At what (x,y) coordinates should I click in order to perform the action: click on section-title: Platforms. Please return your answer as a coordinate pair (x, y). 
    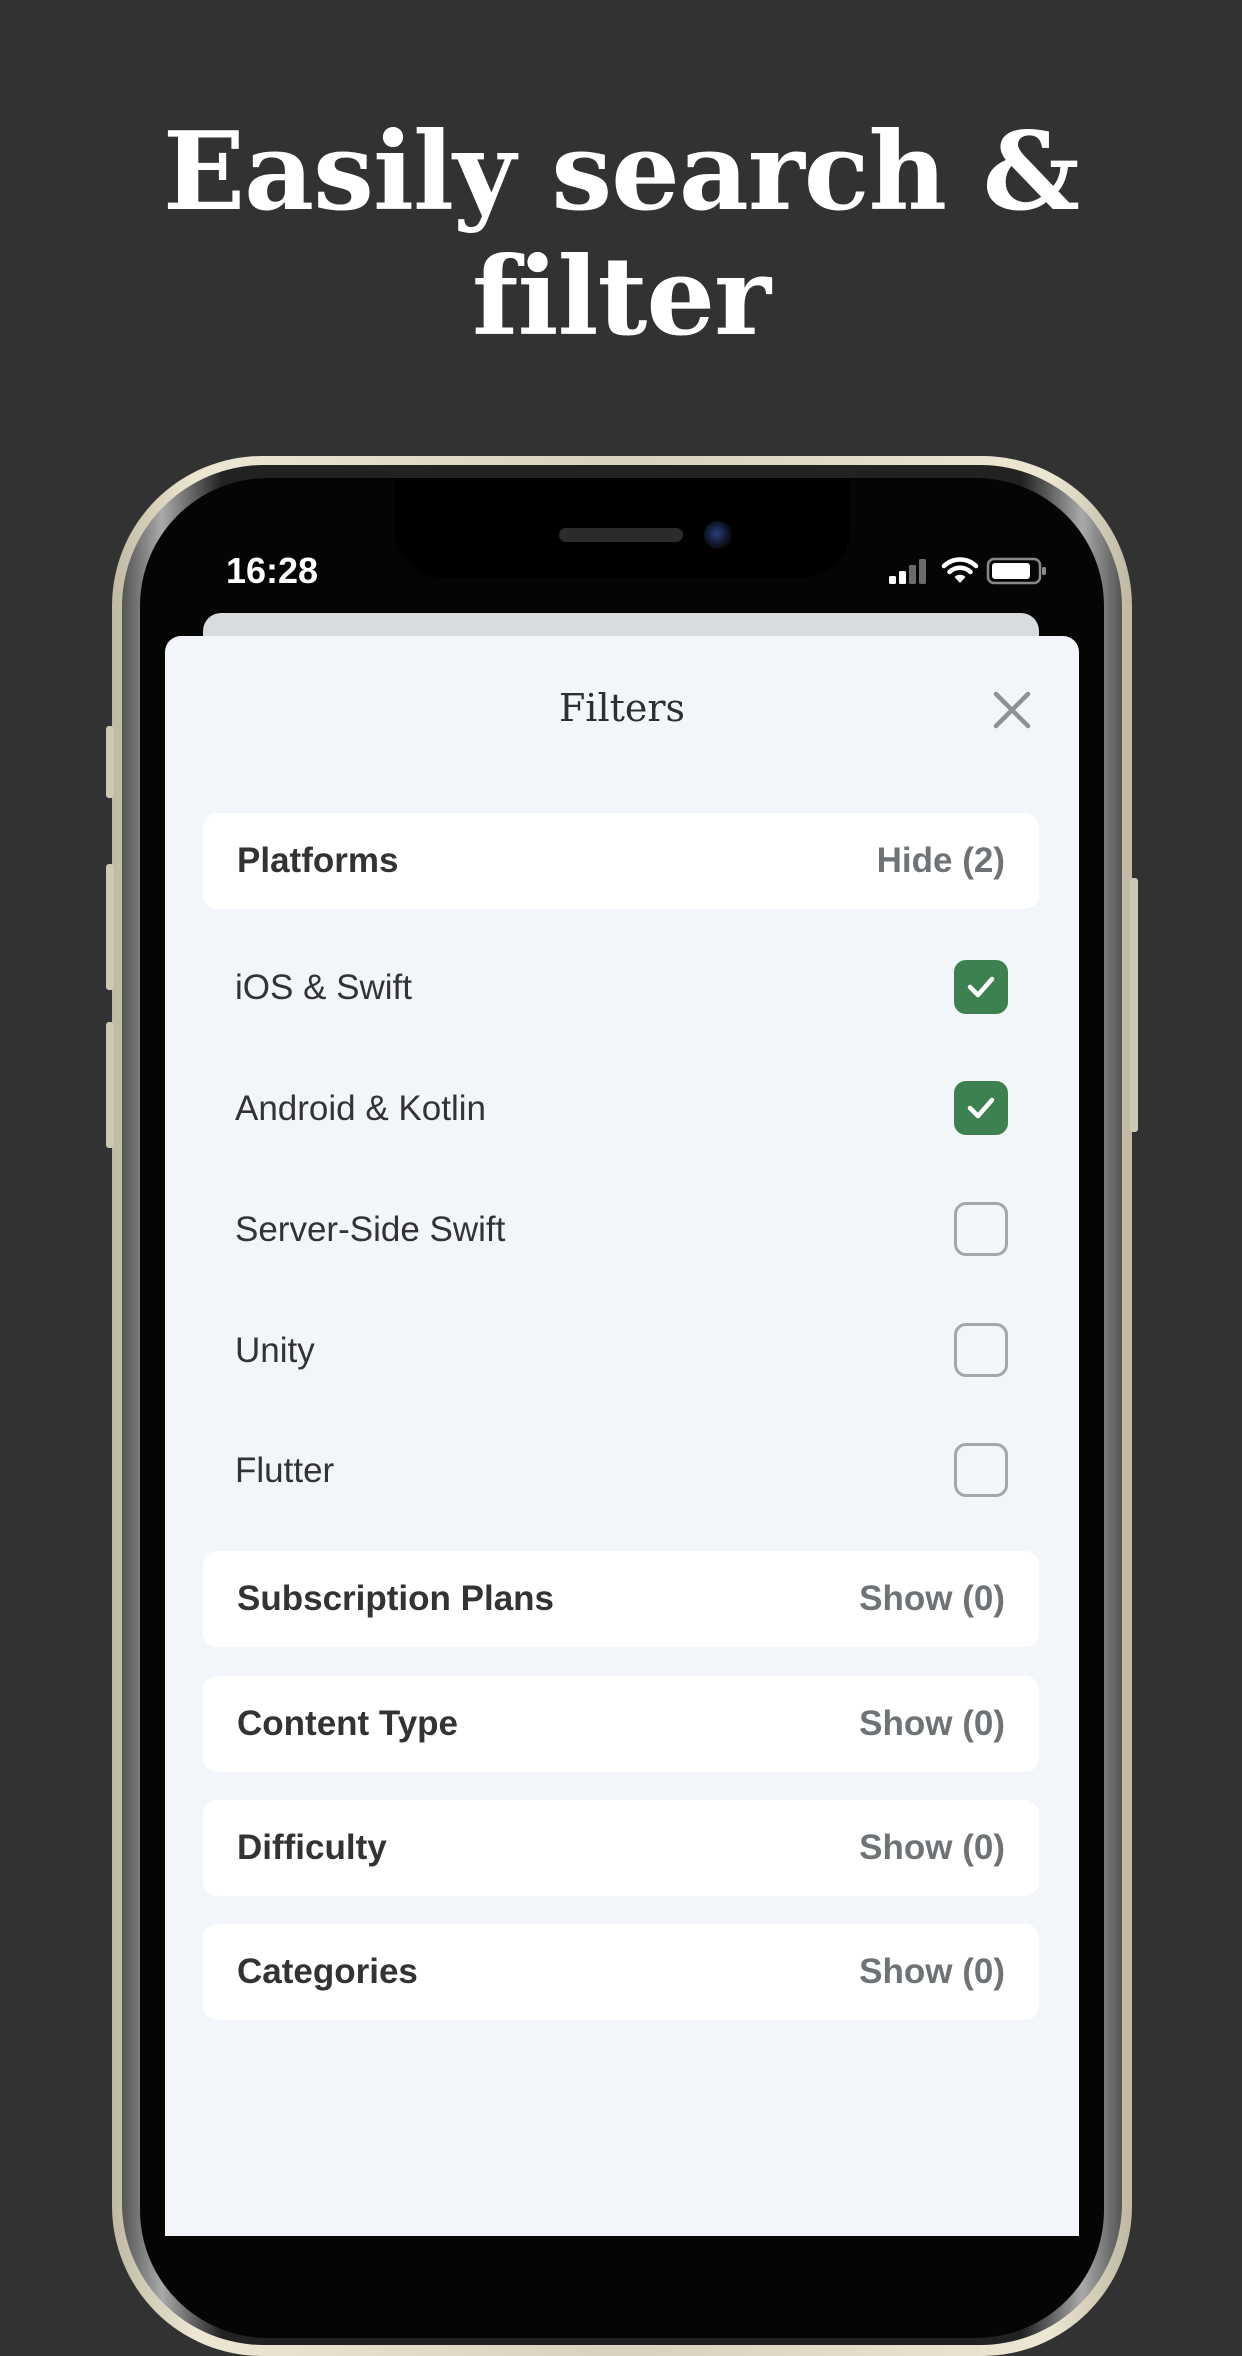
    Looking at the image, I should click on (318, 860).